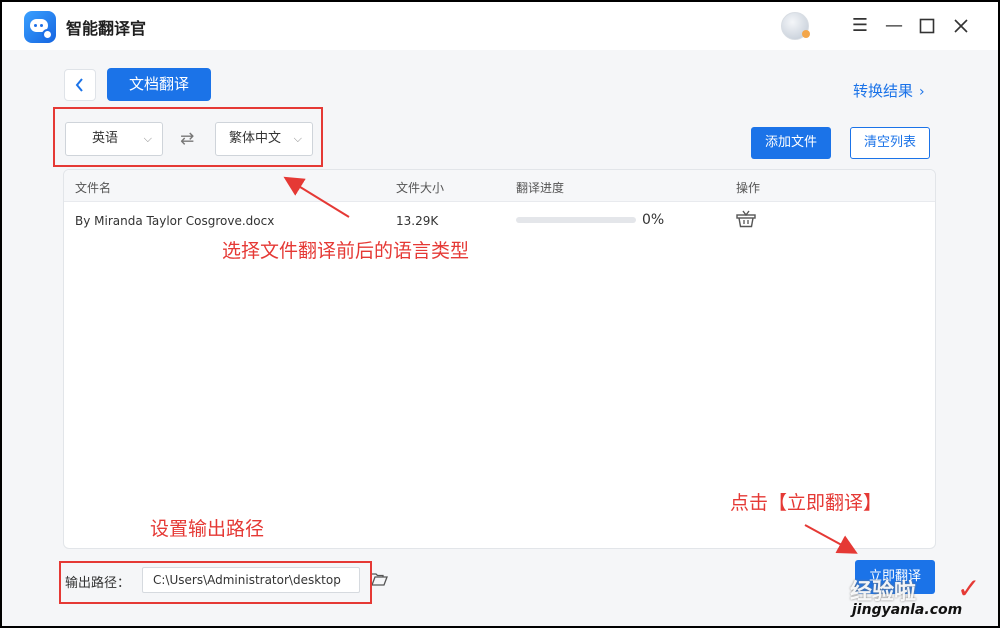 Image resolution: width=1000 pixels, height=628 pixels. What do you see at coordinates (106, 28) in the screenshot?
I see `app-title: 智能翻译官` at bounding box center [106, 28].